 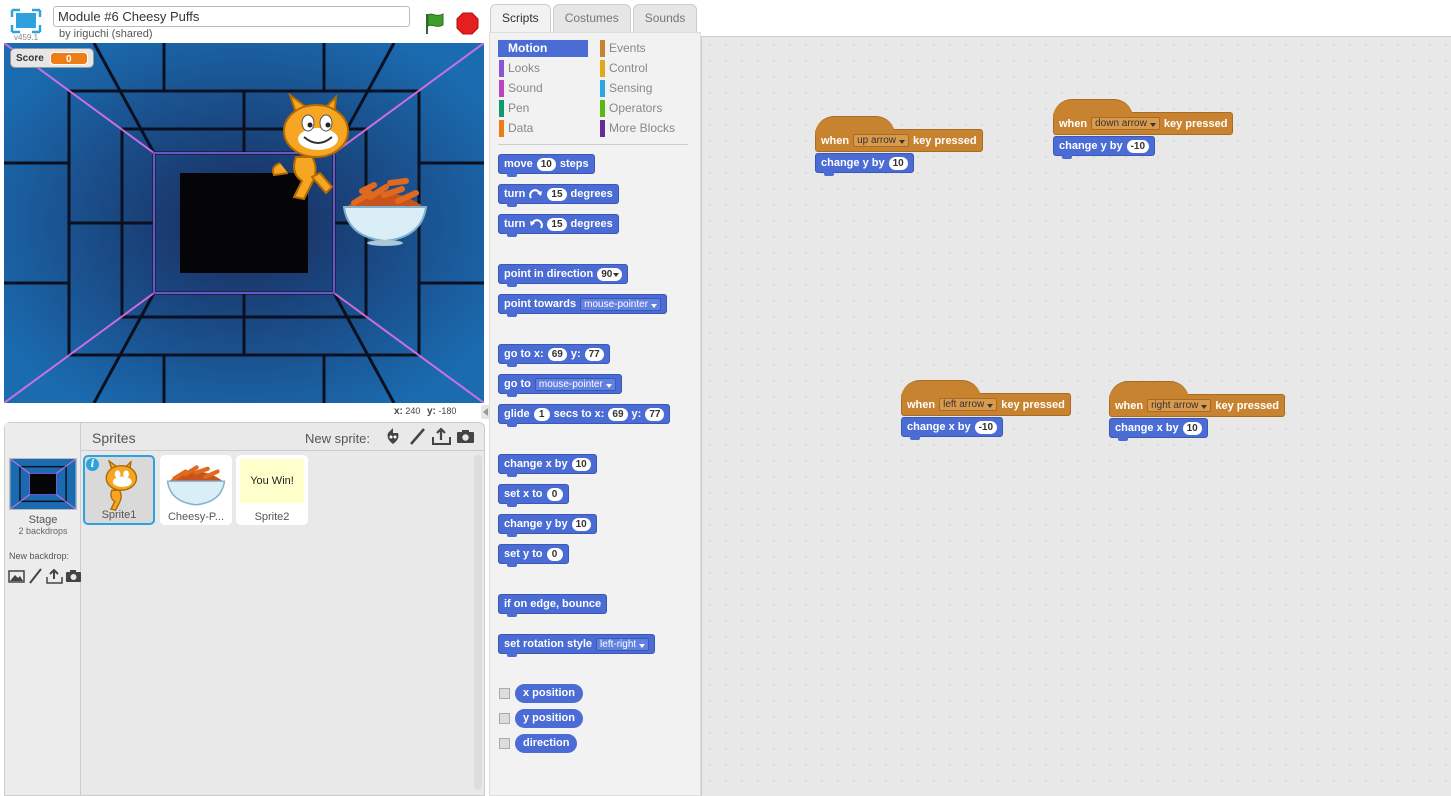 I want to click on sprite-info-icon: i, so click(x=92, y=464).